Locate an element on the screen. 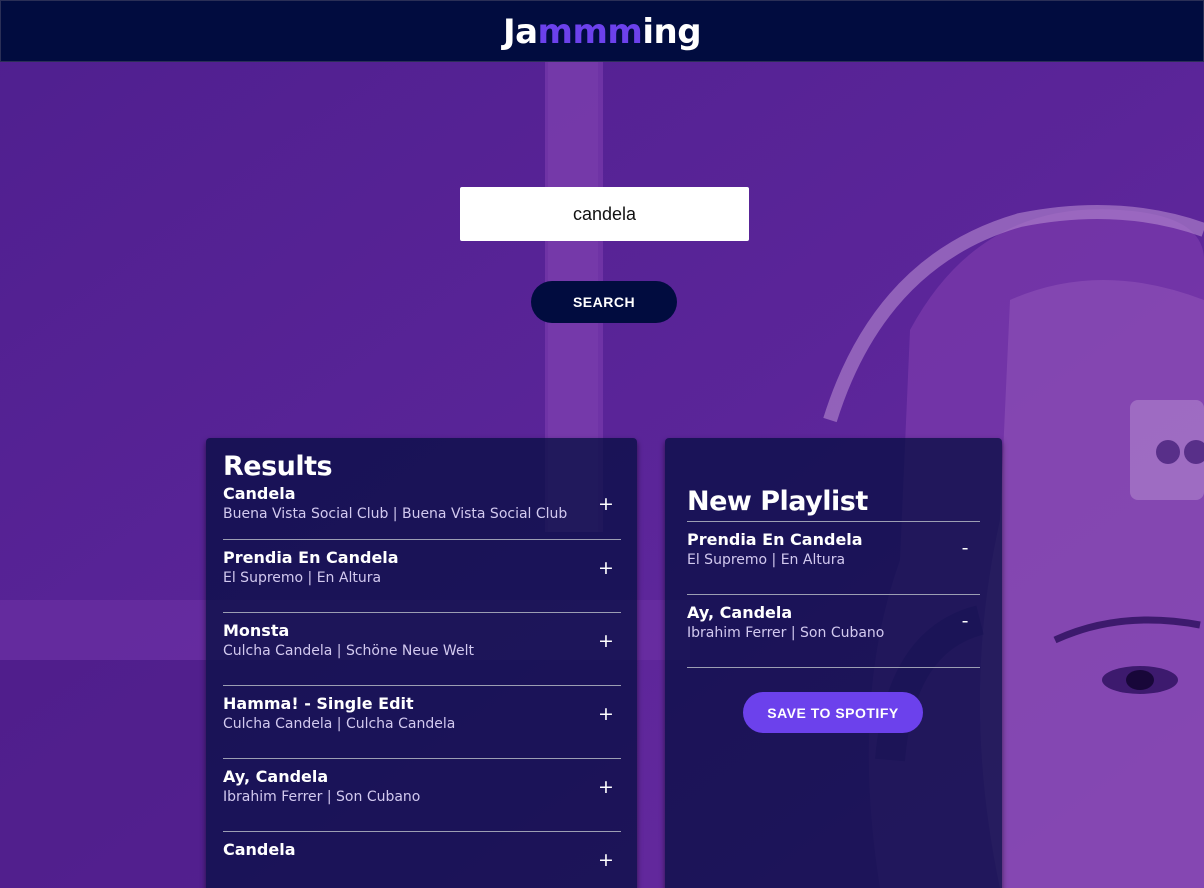  track-name: Hamma! - Single Edit is located at coordinates (318, 703).